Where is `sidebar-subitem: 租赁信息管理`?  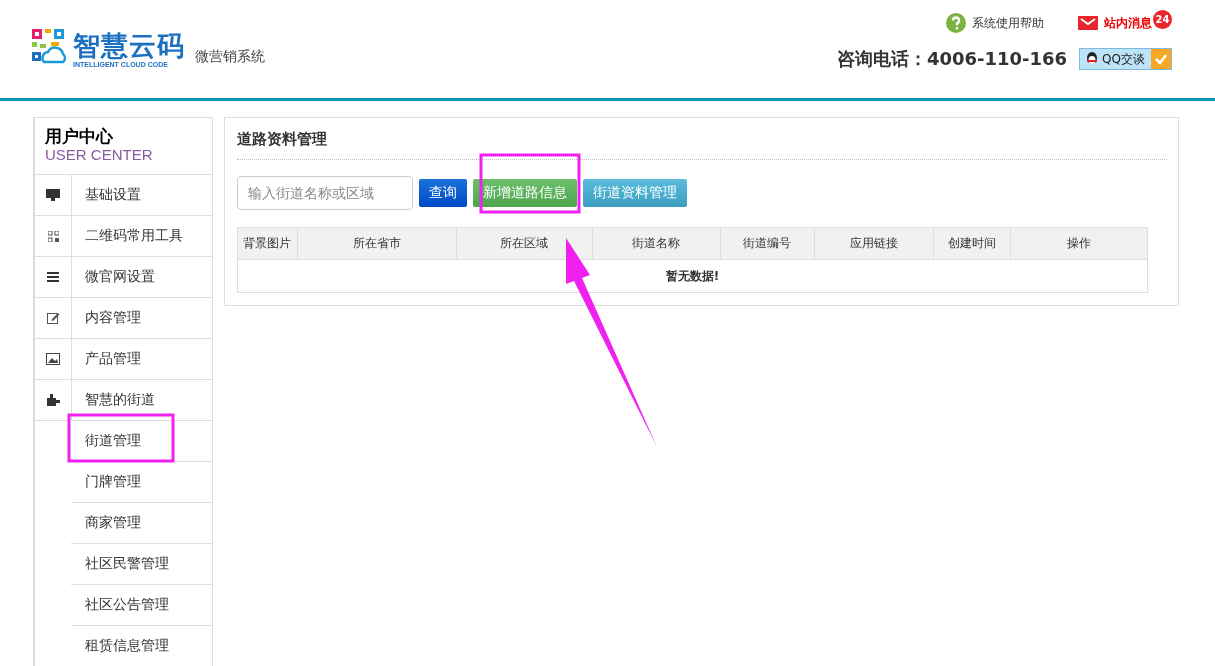
sidebar-subitem: 租赁信息管理 is located at coordinates (142, 646).